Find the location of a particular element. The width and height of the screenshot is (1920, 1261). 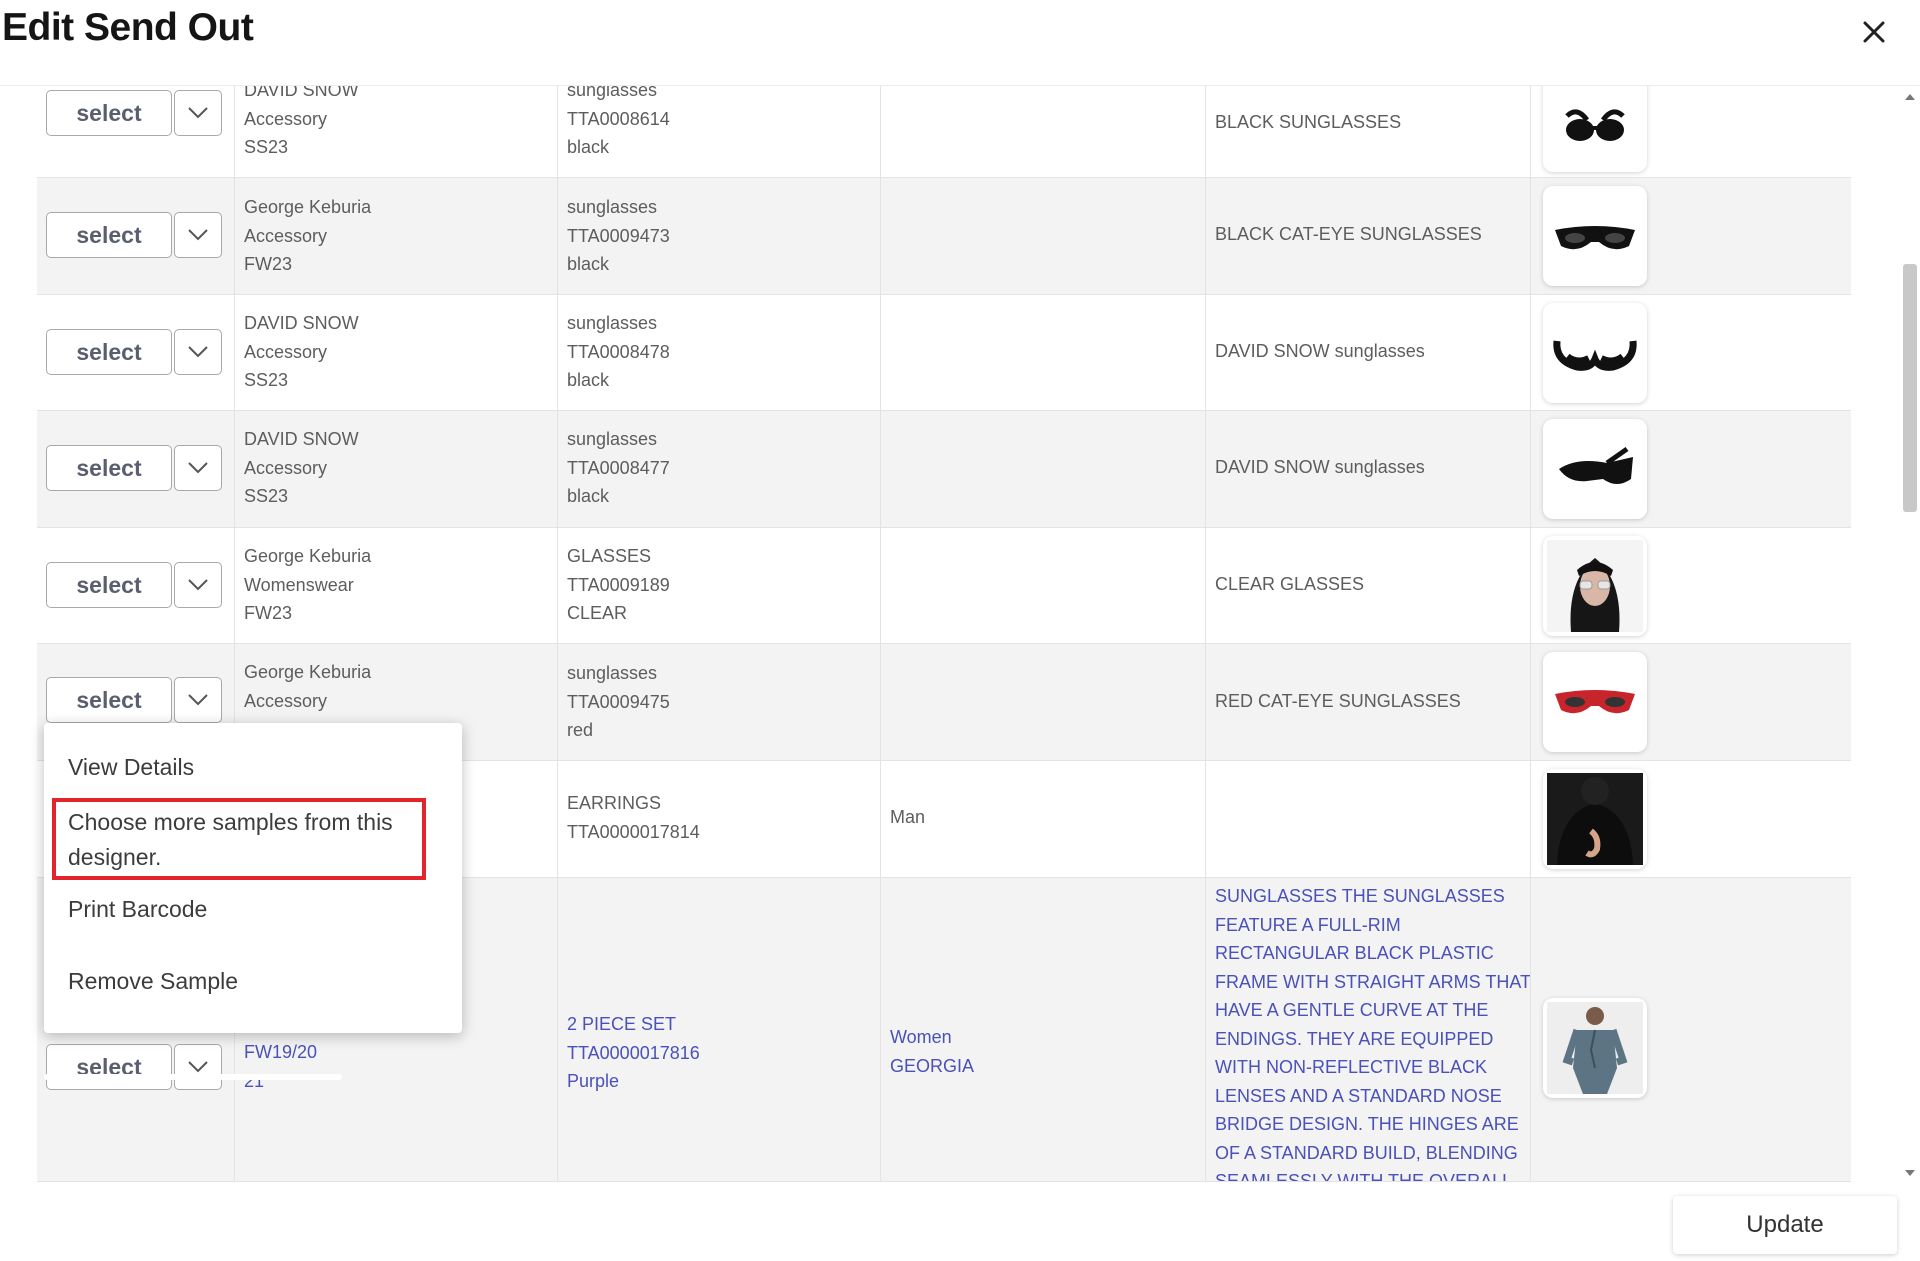

item-description: RED CAT-EYE SUNGLASSES is located at coordinates (1338, 701).